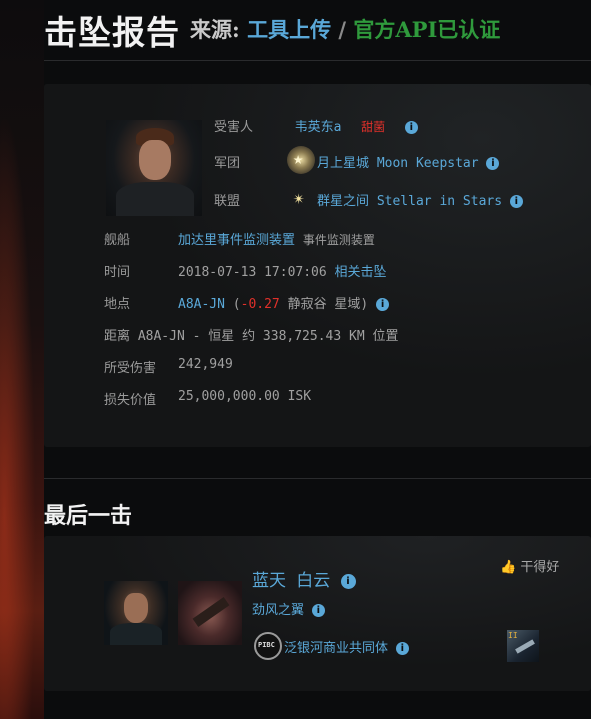 The image size is (591, 719). Describe the element at coordinates (201, 304) in the screenshot. I see `system-link: A8A-JN` at that location.